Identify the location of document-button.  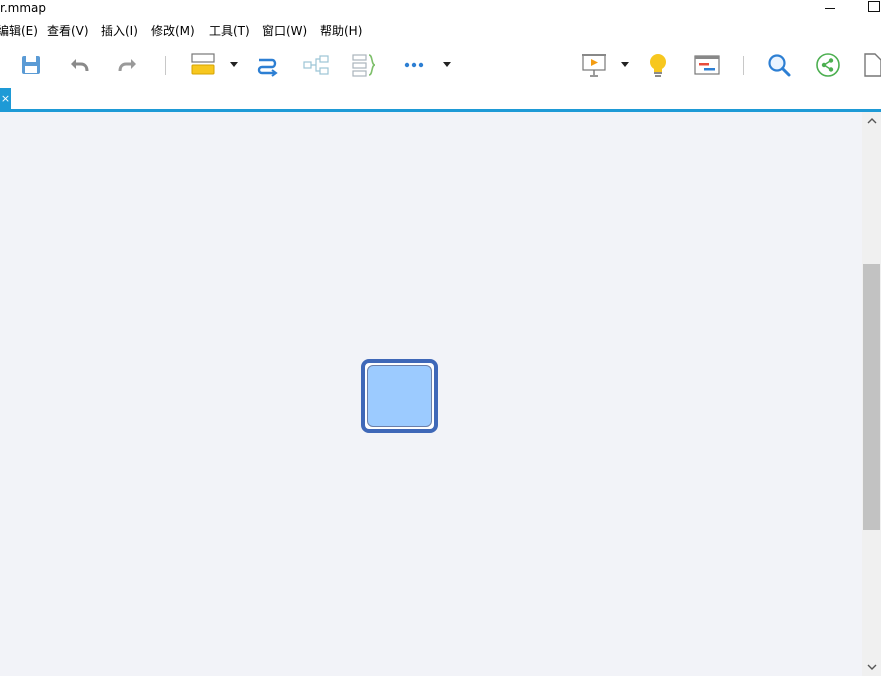
(871, 65).